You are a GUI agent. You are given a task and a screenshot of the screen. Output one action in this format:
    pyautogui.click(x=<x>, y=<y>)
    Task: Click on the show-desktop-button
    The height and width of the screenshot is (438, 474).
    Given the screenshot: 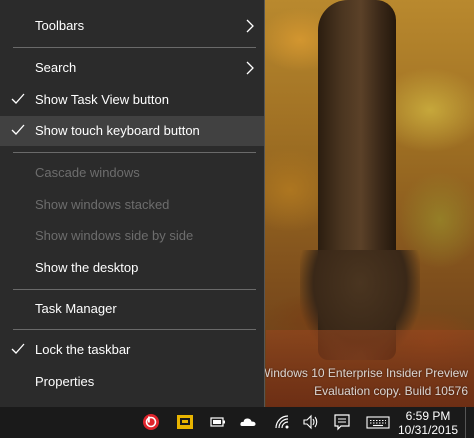 What is the action you would take?
    pyautogui.click(x=469, y=422)
    